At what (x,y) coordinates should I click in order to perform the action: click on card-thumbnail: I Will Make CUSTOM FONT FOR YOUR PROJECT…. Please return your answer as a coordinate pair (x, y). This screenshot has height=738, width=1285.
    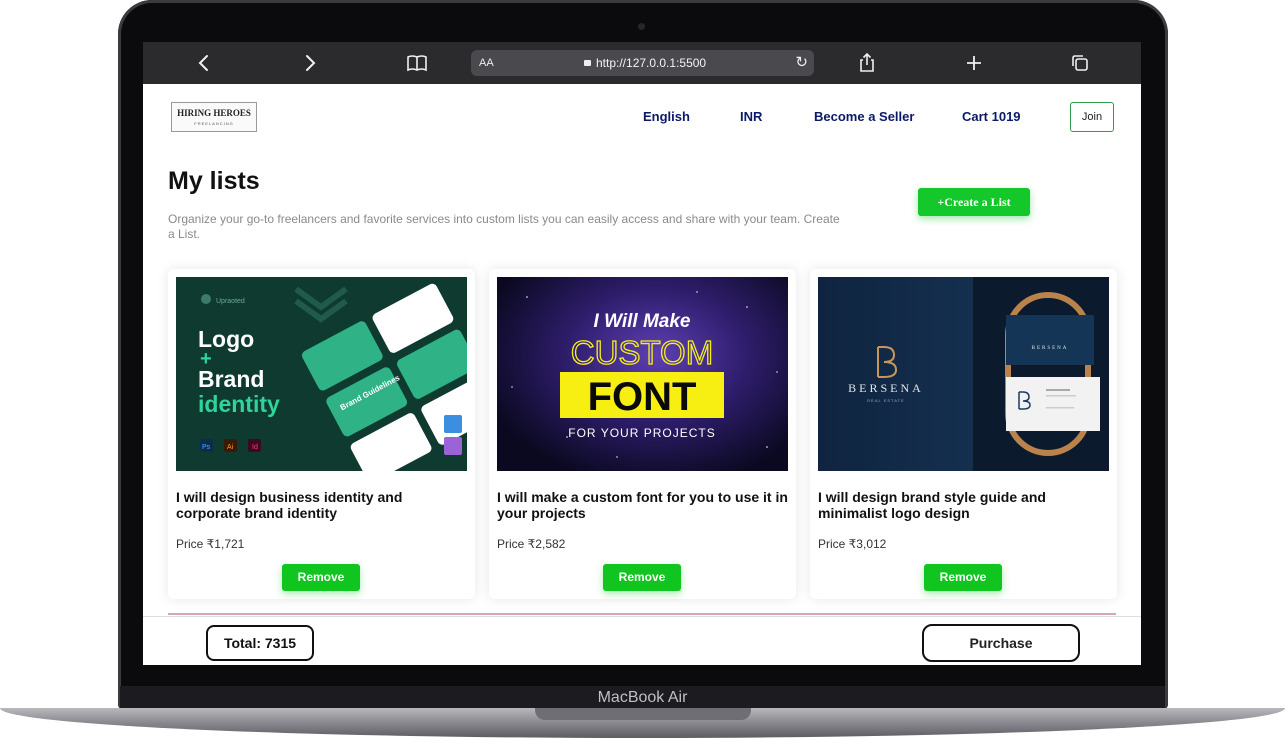
    Looking at the image, I should click on (642, 374).